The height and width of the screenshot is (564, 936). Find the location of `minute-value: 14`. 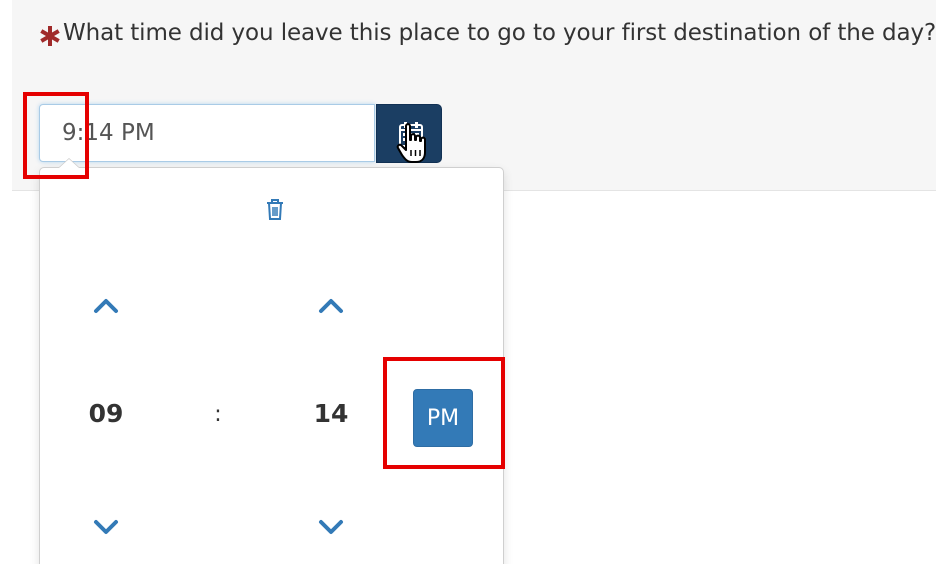

minute-value: 14 is located at coordinates (331, 413).